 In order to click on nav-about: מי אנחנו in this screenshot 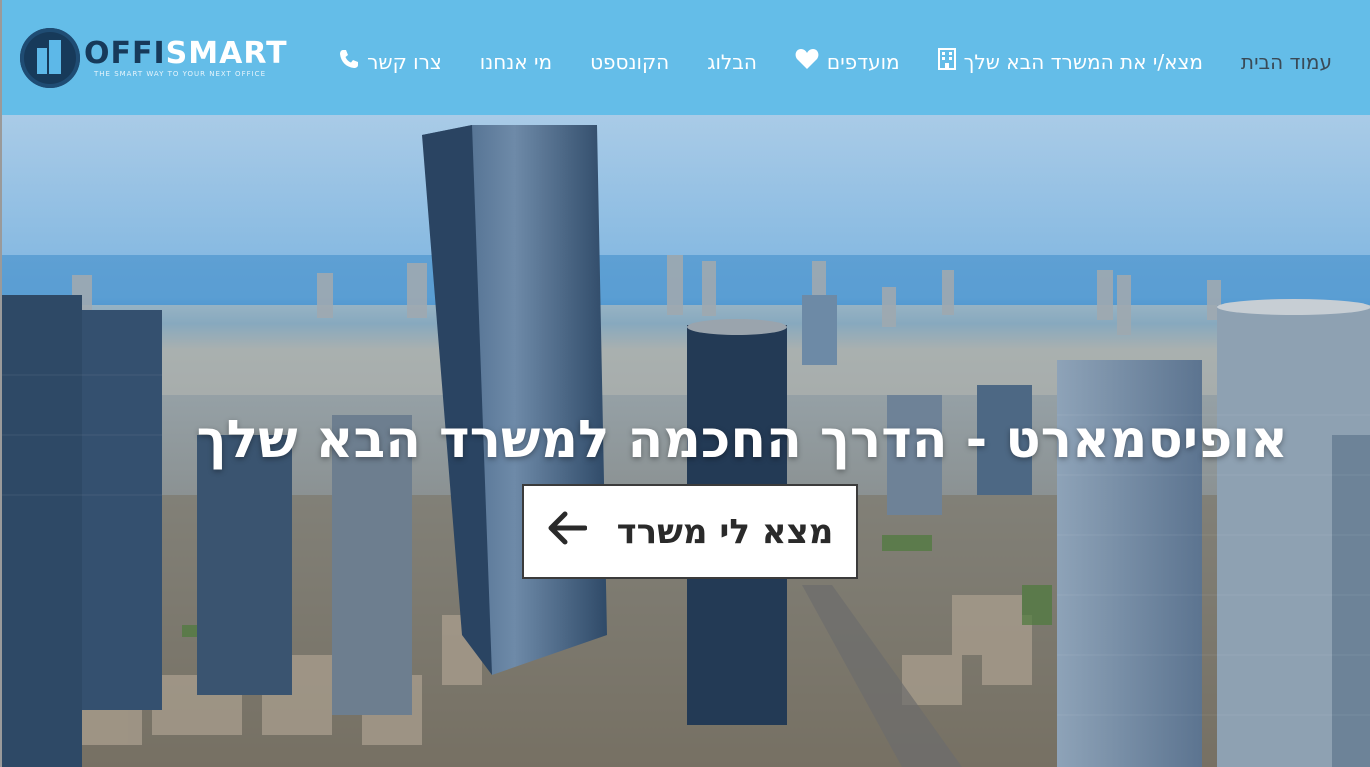, I will do `click(516, 62)`.